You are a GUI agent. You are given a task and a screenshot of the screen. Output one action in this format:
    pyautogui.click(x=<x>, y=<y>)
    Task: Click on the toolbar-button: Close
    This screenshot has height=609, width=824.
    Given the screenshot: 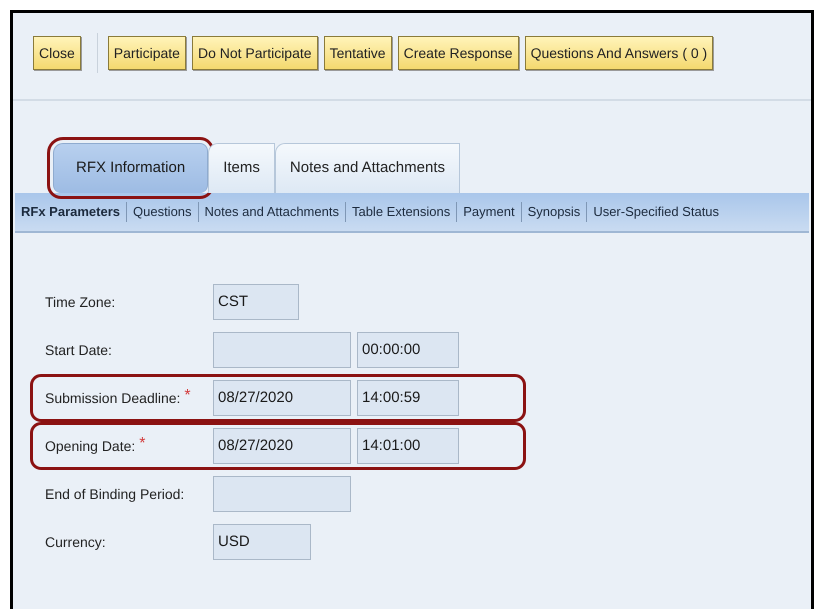 What is the action you would take?
    pyautogui.click(x=57, y=53)
    